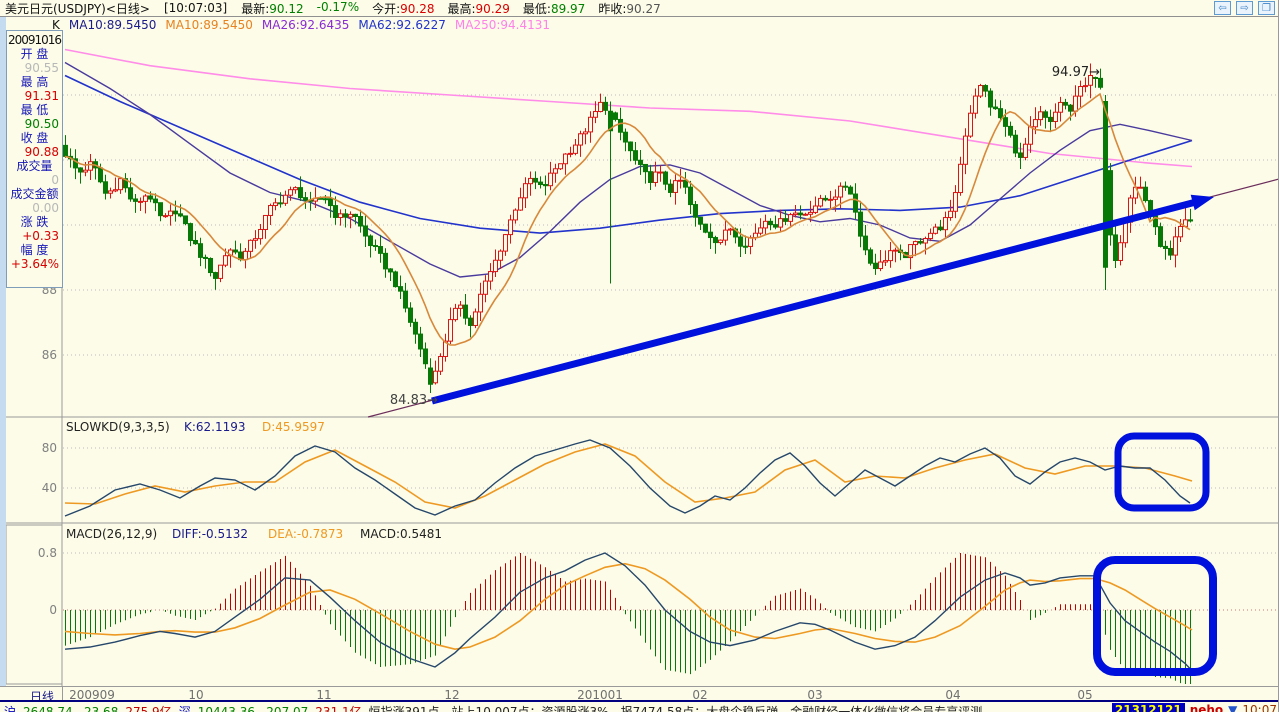  Describe the element at coordinates (41, 152) in the screenshot. I see `info-row-value: 90.88` at that location.